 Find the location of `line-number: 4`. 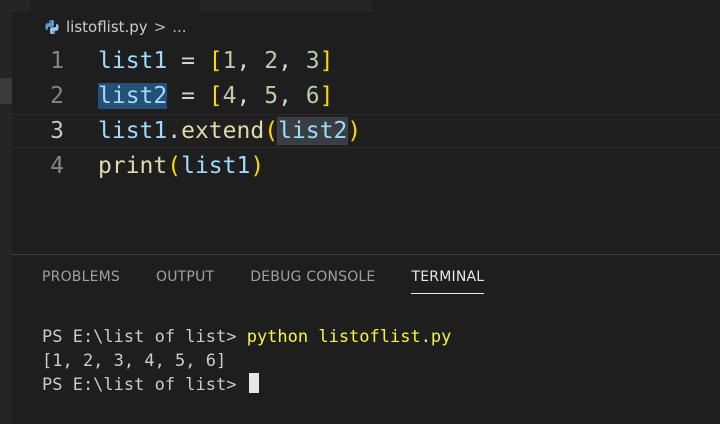

line-number: 4 is located at coordinates (57, 166).